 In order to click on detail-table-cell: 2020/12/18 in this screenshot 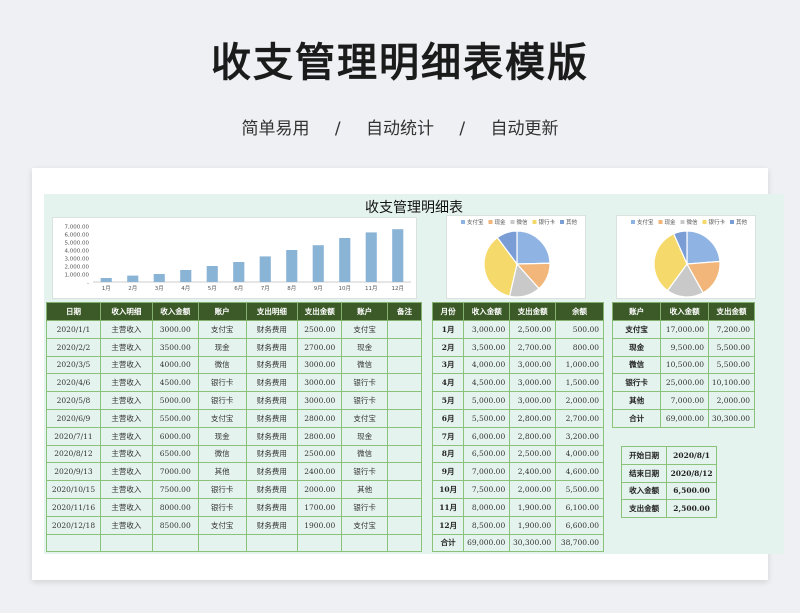, I will do `click(73, 525)`.